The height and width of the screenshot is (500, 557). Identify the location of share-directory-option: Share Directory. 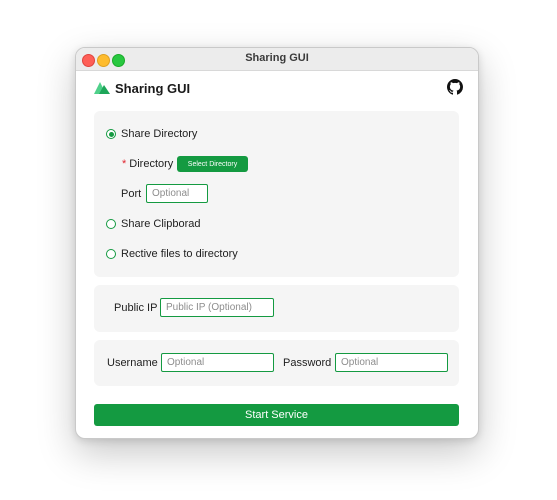
(151, 134).